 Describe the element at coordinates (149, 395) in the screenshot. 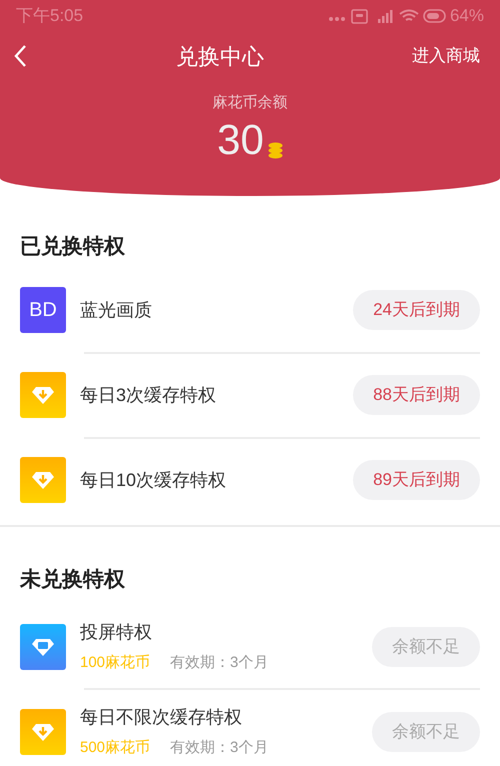

I see `privilege-name: 每日3次缓存特权` at that location.